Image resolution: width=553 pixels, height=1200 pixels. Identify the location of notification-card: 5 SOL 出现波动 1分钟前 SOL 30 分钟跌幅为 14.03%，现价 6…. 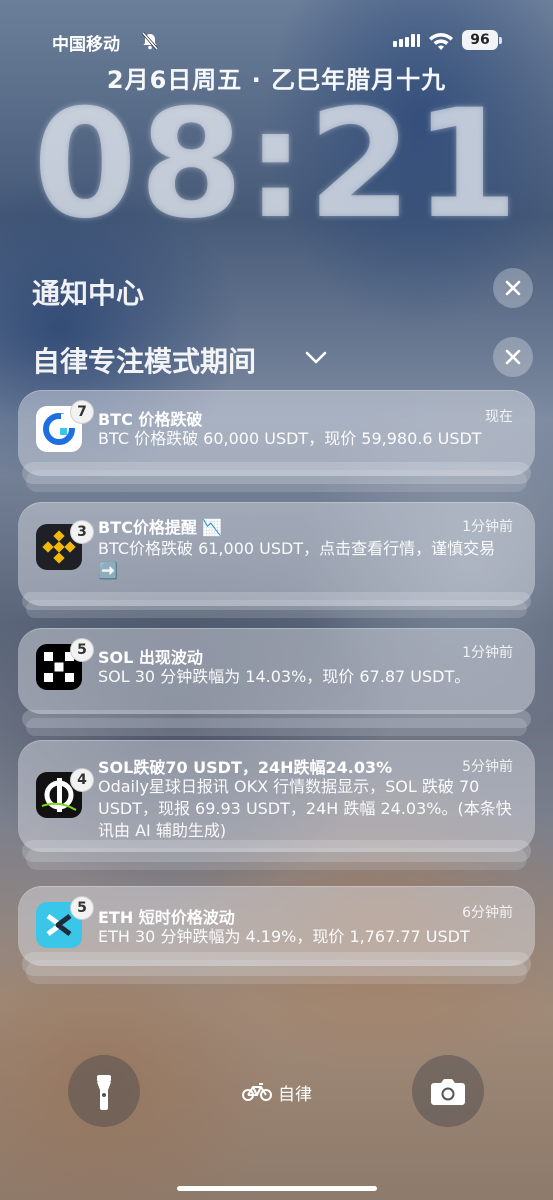
(276, 671).